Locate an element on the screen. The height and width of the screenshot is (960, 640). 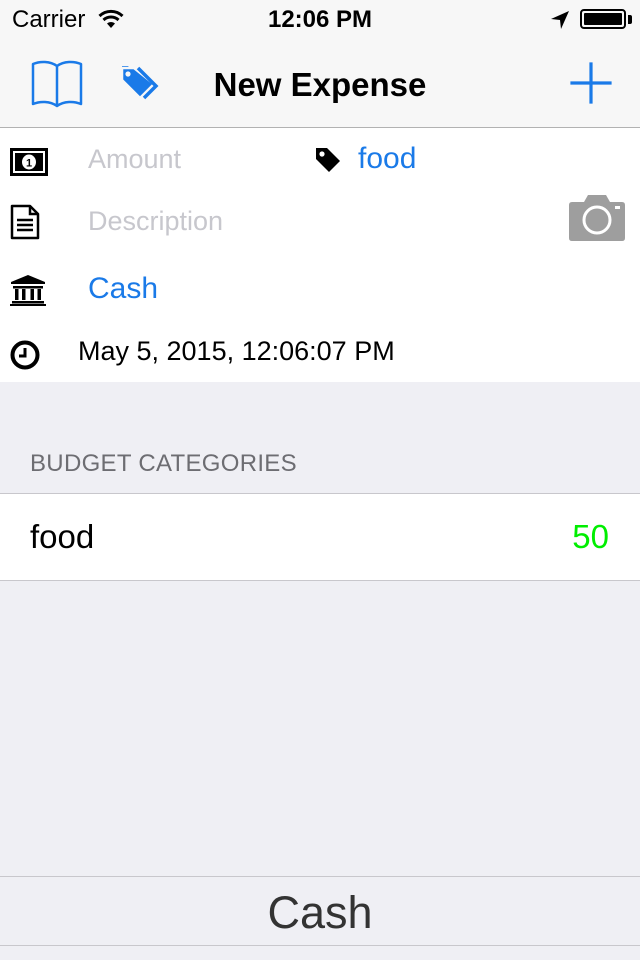
table-row: food 50 is located at coordinates (320, 537).